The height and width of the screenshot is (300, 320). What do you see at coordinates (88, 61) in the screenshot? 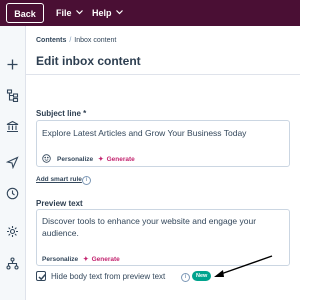
I see `page-title: Edit inbox content` at bounding box center [88, 61].